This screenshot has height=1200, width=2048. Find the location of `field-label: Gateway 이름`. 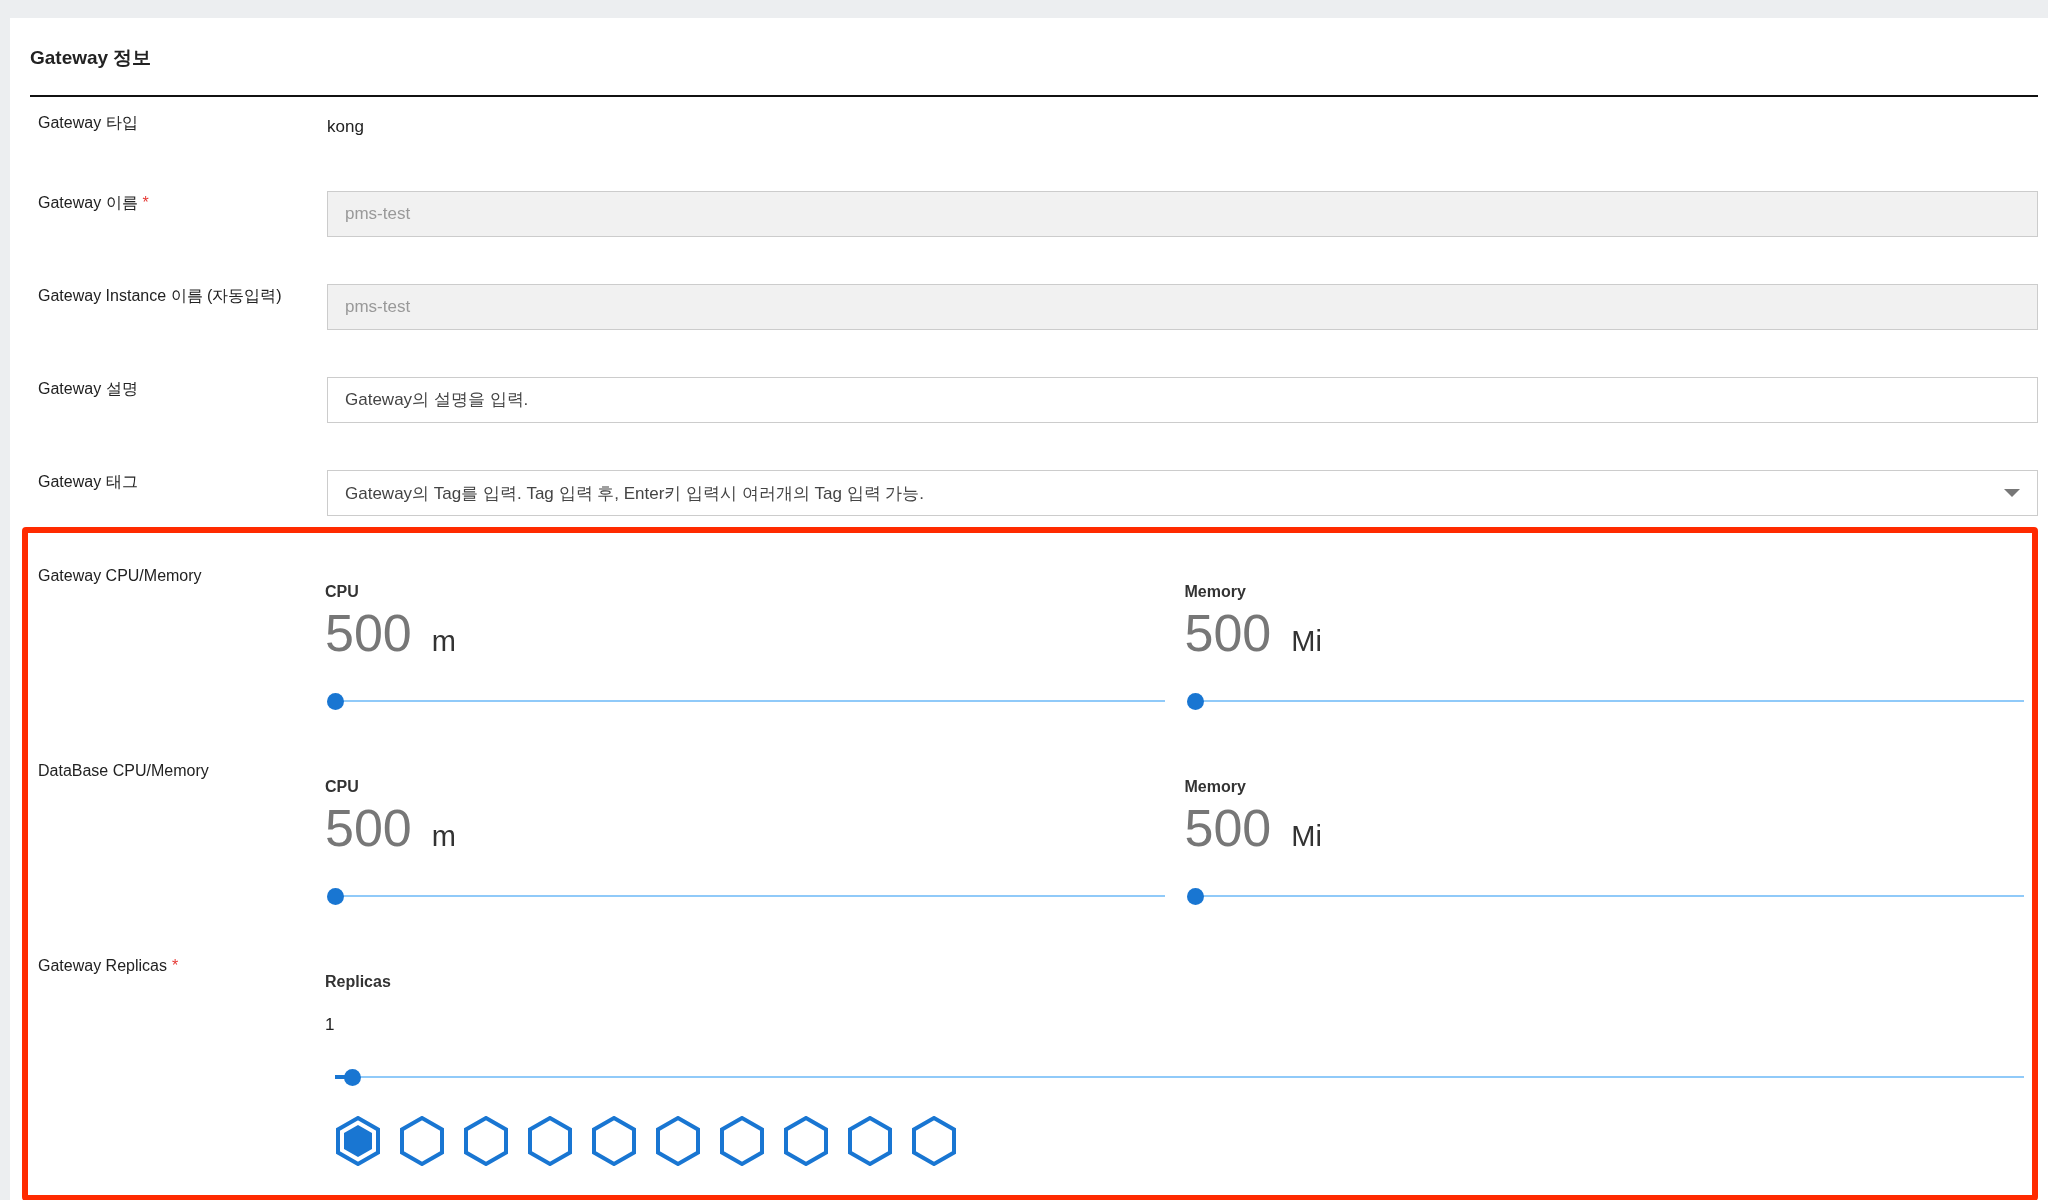

field-label: Gateway 이름 is located at coordinates (88, 202).